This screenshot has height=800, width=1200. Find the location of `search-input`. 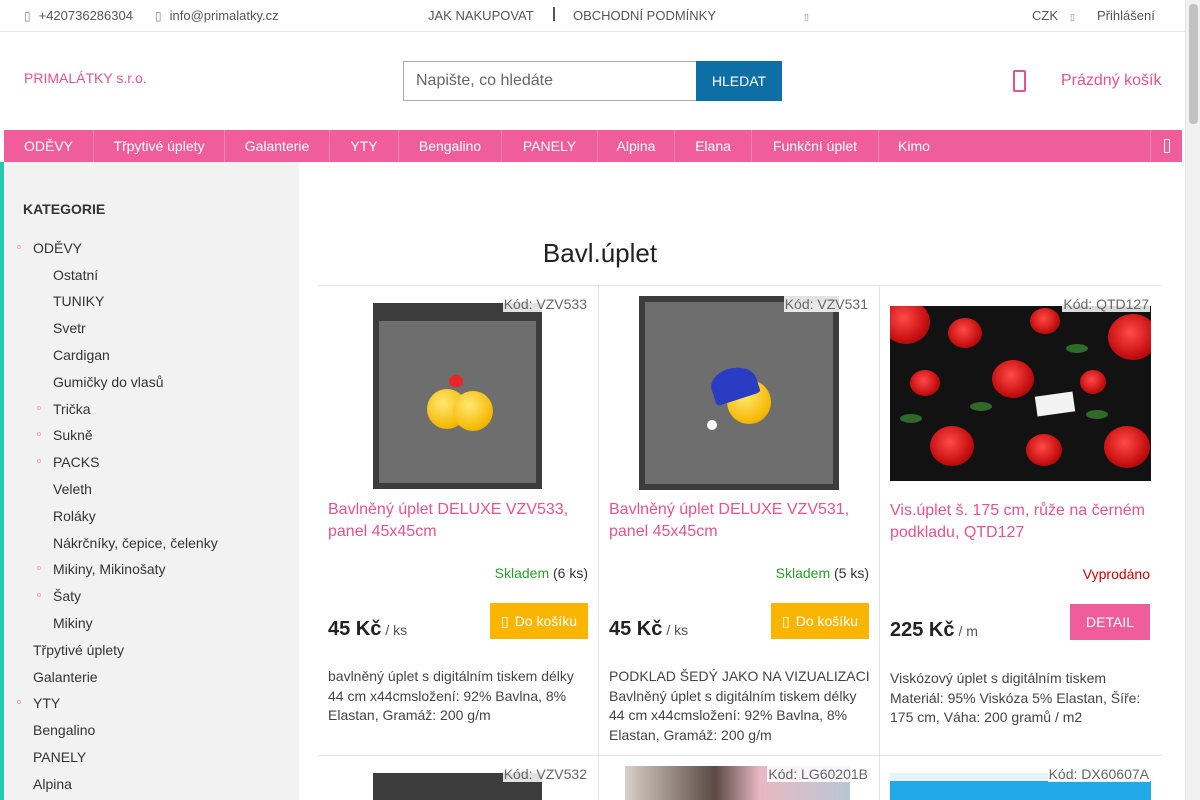

search-input is located at coordinates (550, 81).